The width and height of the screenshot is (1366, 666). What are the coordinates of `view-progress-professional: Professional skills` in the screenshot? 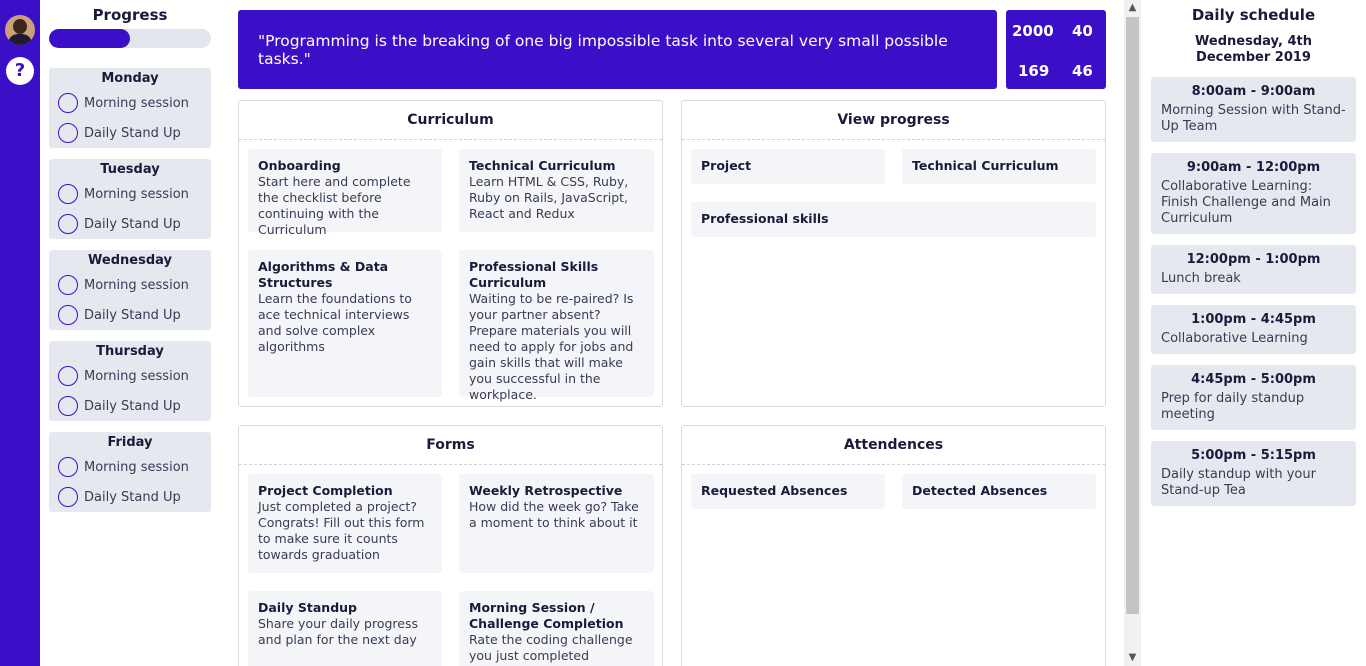 It's located at (893, 219).